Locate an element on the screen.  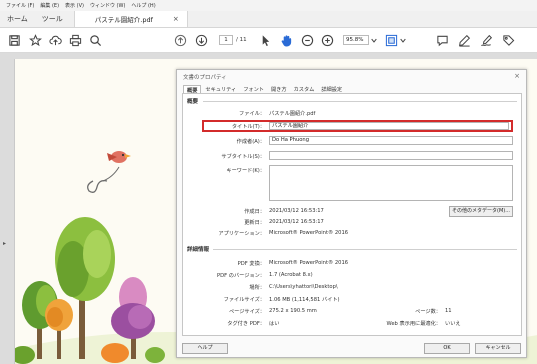
side-panel-toggle-icon: ▸ is located at coordinates (4, 243).